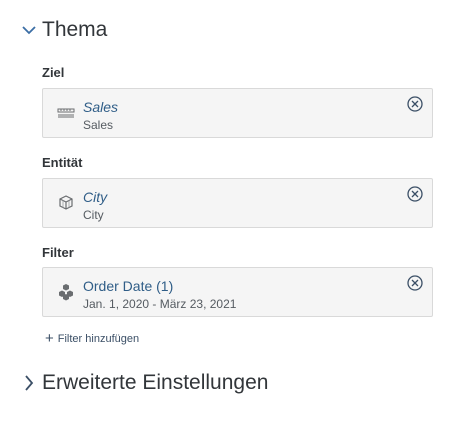 This screenshot has height=438, width=459. What do you see at coordinates (58, 252) in the screenshot?
I see `filter-label: Filter` at bounding box center [58, 252].